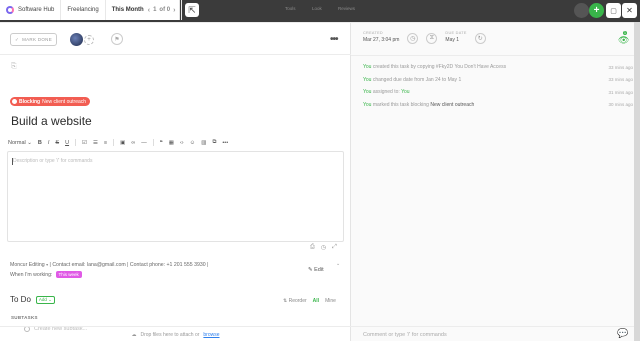  Describe the element at coordinates (596, 10) in the screenshot. I see `add-icon: +` at that location.